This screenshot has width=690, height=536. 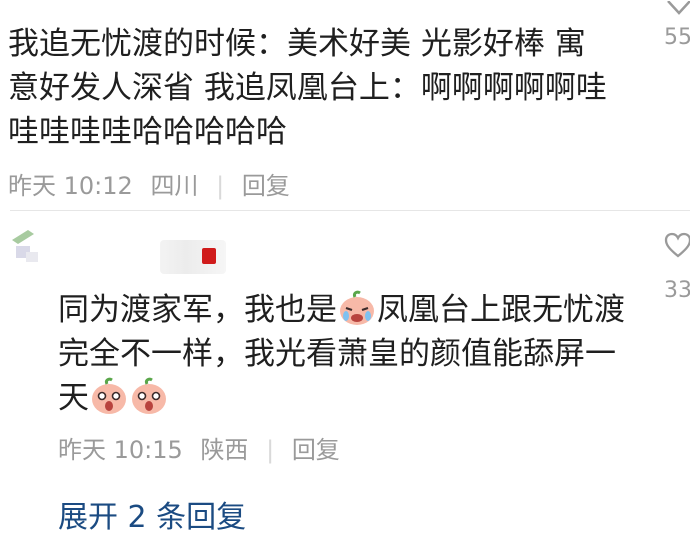 What do you see at coordinates (350, 210) in the screenshot?
I see `divider` at bounding box center [350, 210].